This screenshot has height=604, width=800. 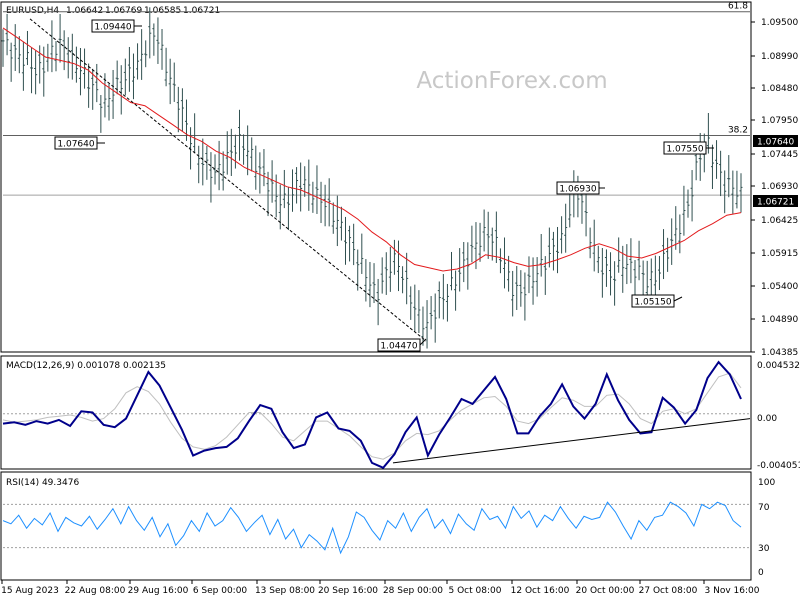 What do you see at coordinates (775, 203) in the screenshot?
I see `price-tag-label: 1.06721` at bounding box center [775, 203].